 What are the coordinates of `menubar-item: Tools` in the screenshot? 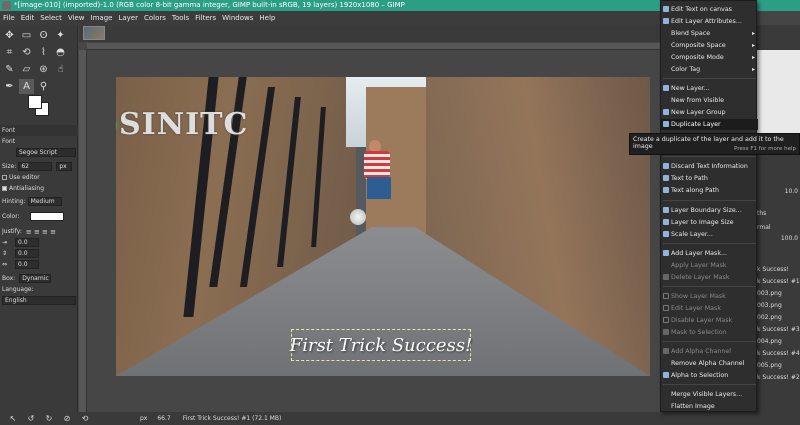 It's located at (180, 18).